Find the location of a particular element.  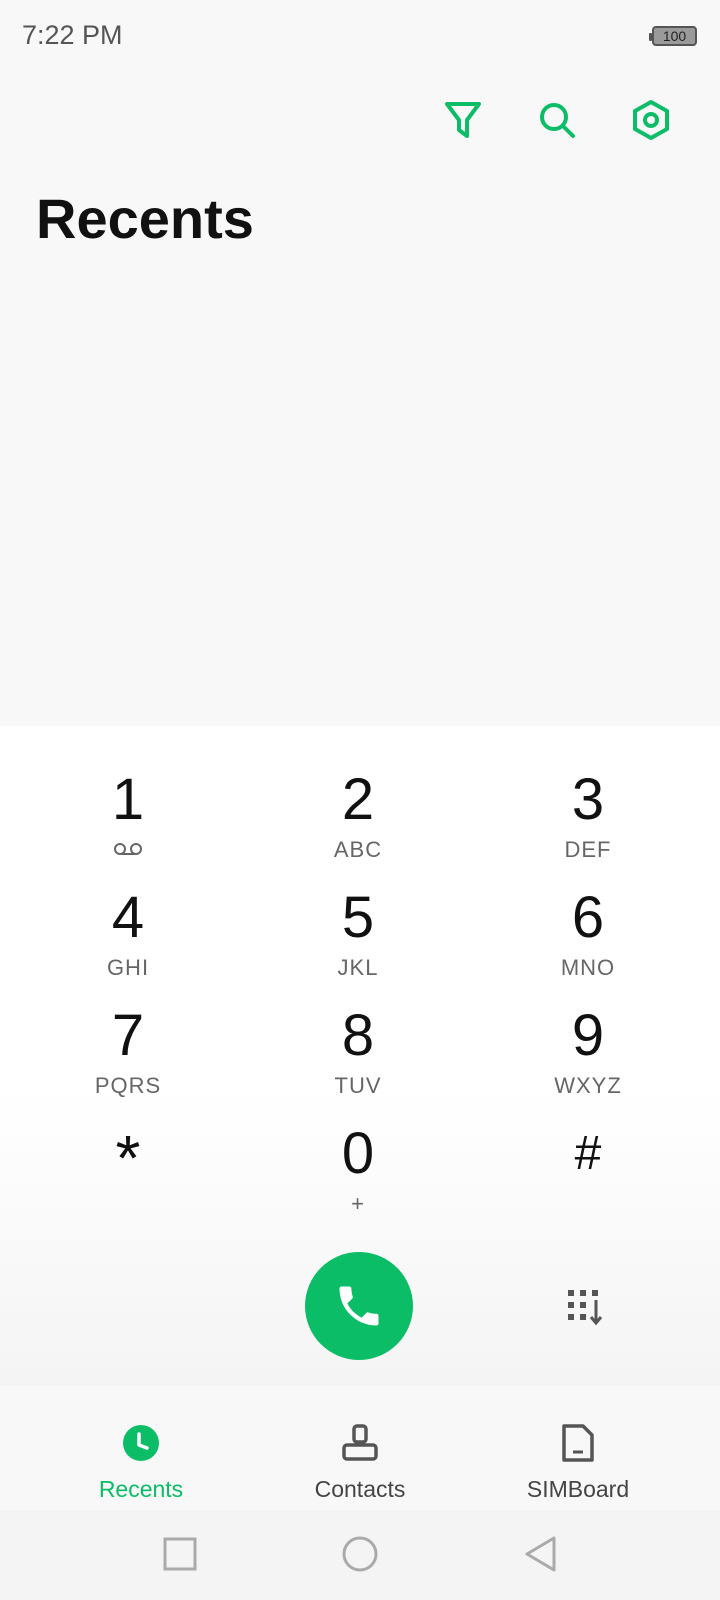

dial-key-3: 3 DEF is located at coordinates (588, 823).